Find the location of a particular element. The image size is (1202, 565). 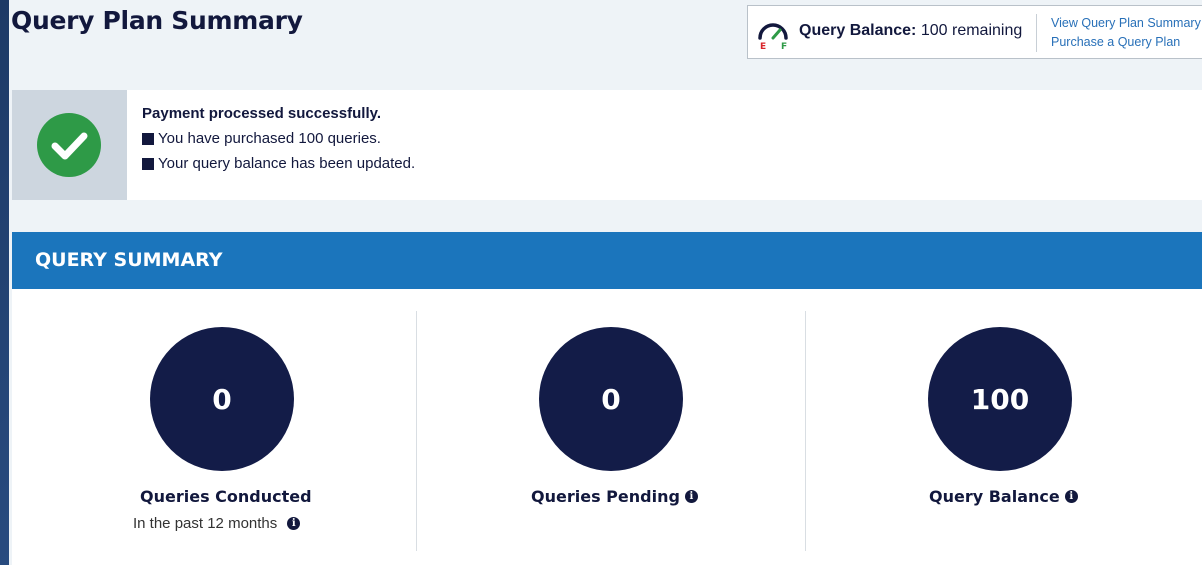

section-title: QUERY SUMMARY is located at coordinates (129, 260).